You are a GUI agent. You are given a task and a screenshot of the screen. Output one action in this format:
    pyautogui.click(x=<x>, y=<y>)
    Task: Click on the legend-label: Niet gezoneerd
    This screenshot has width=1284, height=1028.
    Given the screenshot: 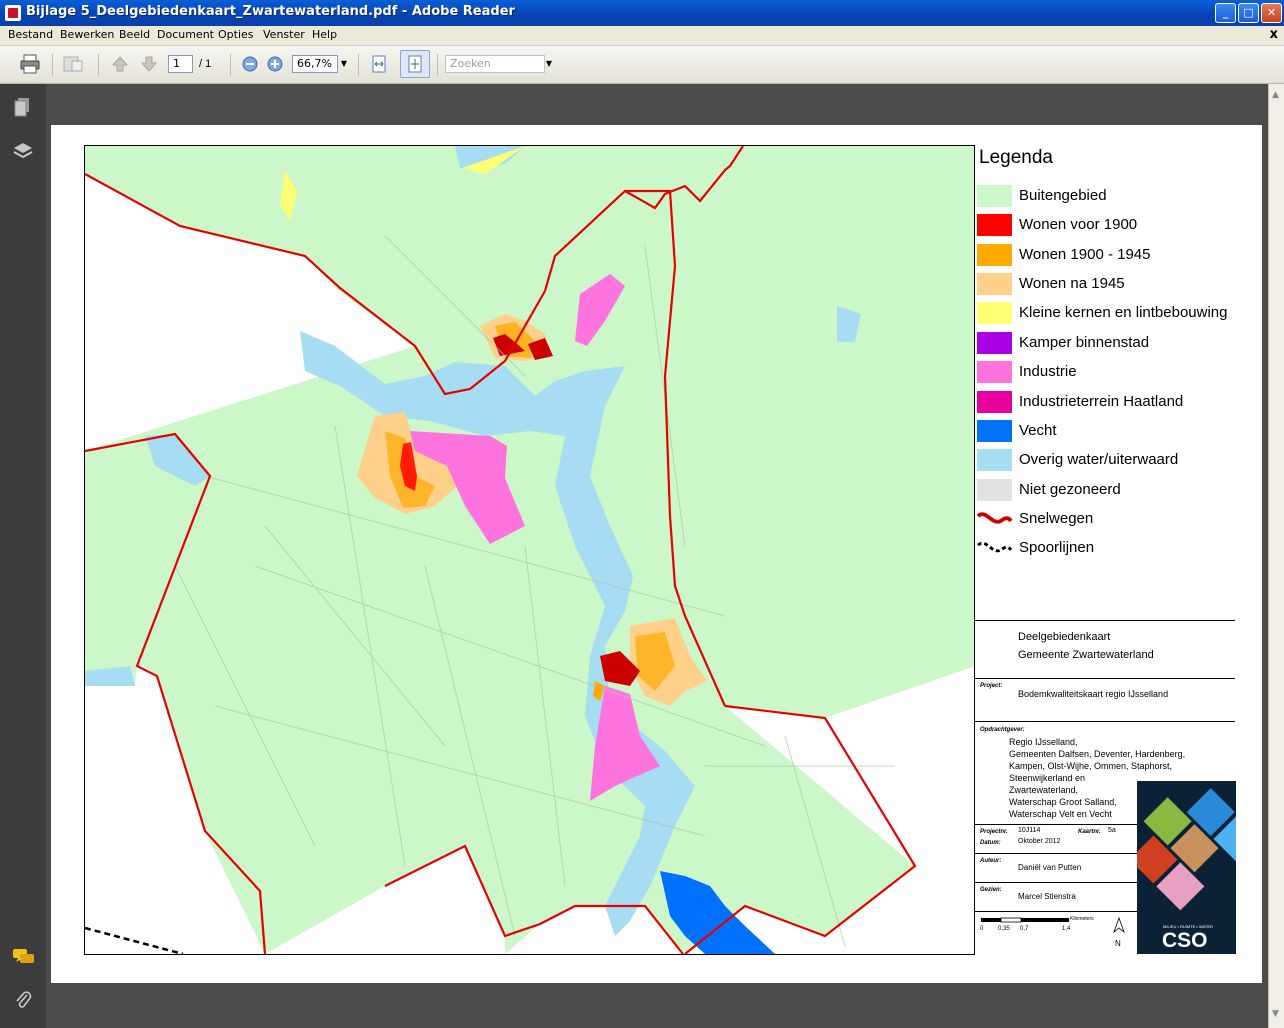 What is the action you would take?
    pyautogui.click(x=1070, y=489)
    